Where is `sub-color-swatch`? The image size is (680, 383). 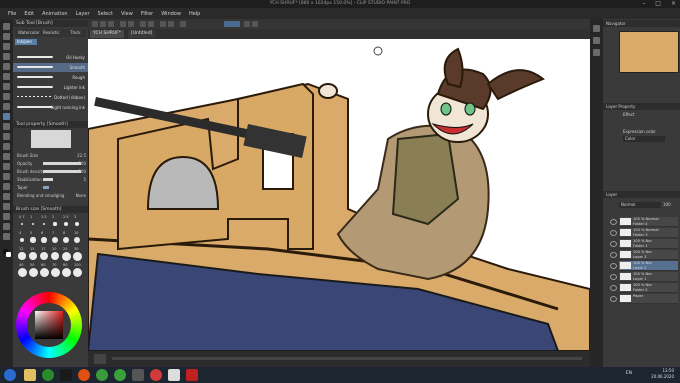 sub-color-swatch is located at coordinates (8, 254).